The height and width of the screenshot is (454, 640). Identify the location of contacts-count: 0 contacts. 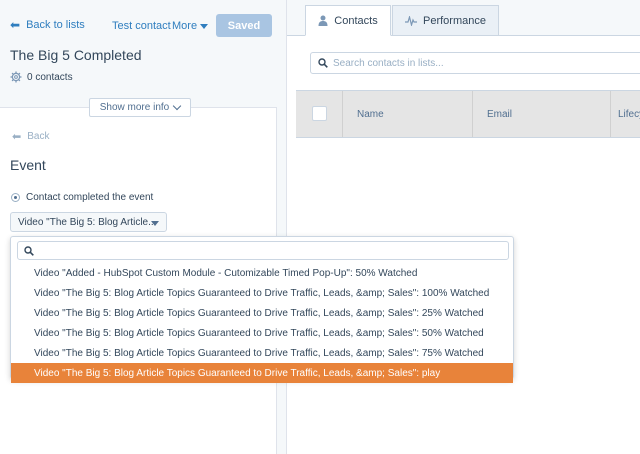
(41, 77).